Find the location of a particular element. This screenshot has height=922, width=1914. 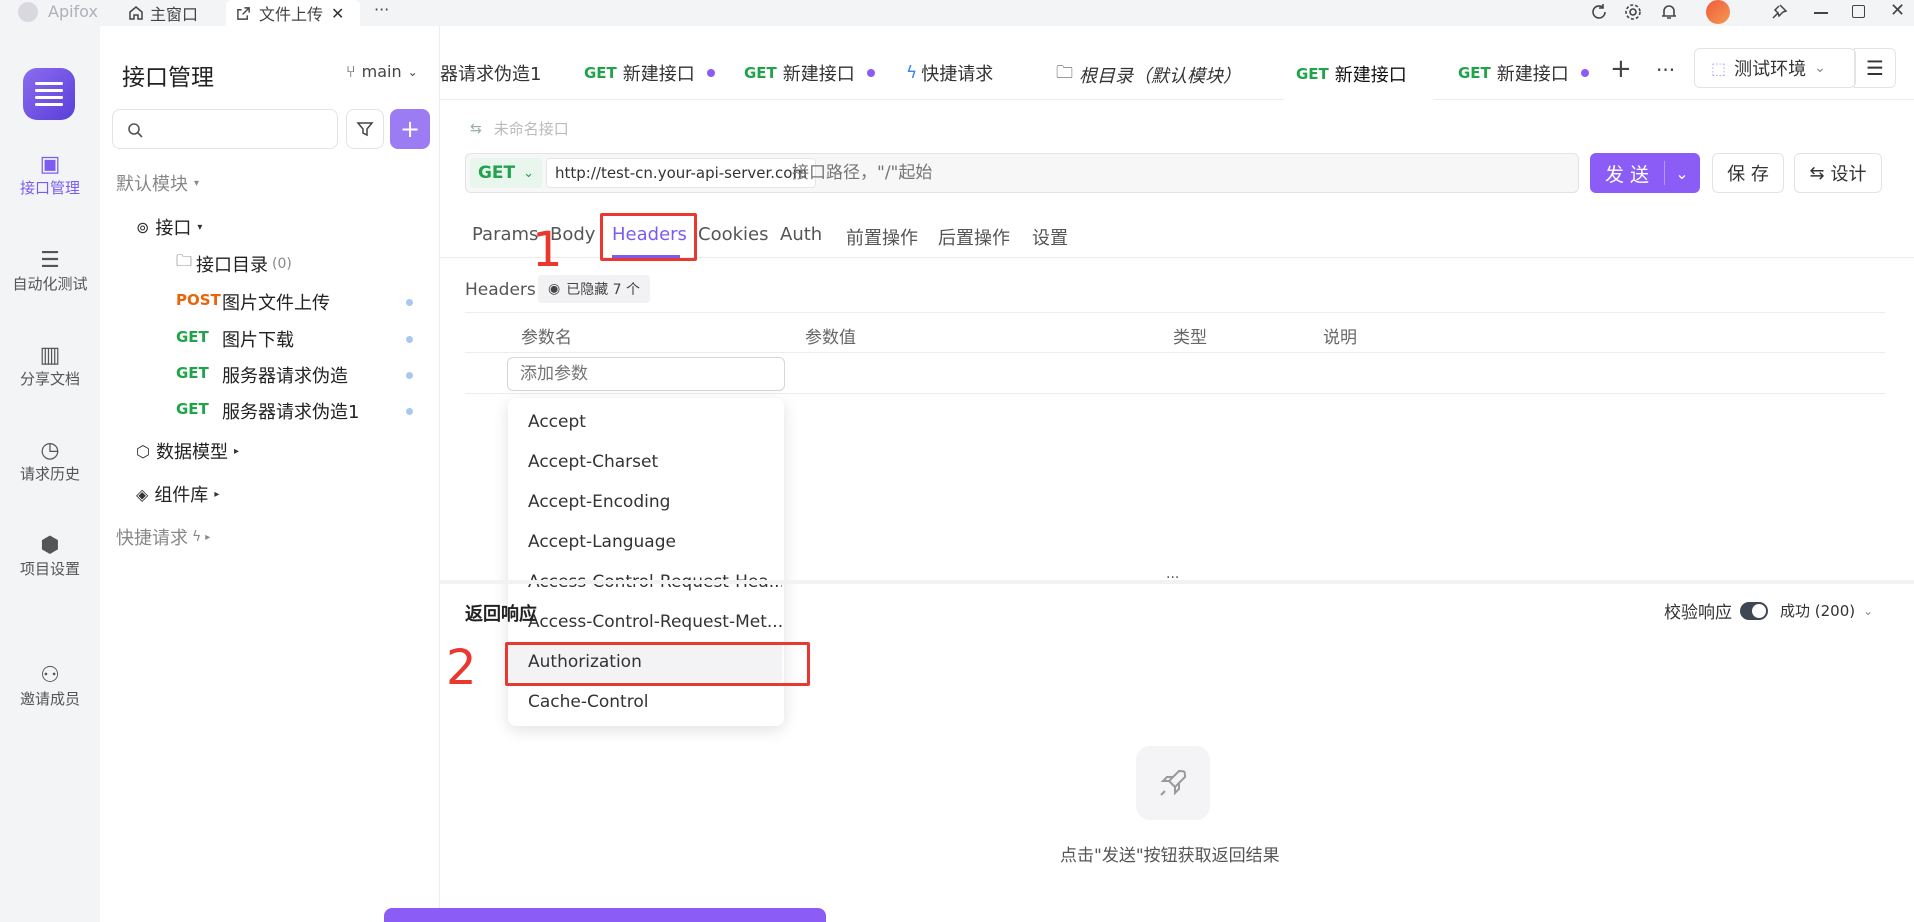

add-button: + is located at coordinates (410, 129).